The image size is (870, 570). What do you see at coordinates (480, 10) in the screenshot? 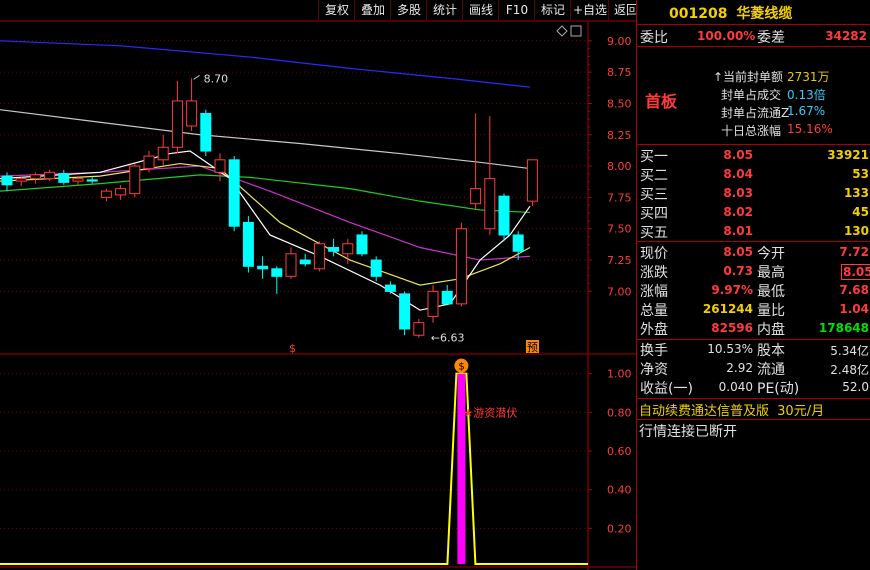
I see `toolbar-button-4: 画线` at bounding box center [480, 10].